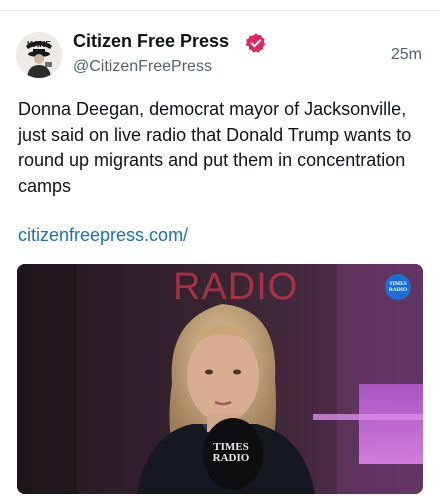 This screenshot has width=440, height=500. What do you see at coordinates (236, 287) in the screenshot?
I see `media-watermark: RADIO` at bounding box center [236, 287].